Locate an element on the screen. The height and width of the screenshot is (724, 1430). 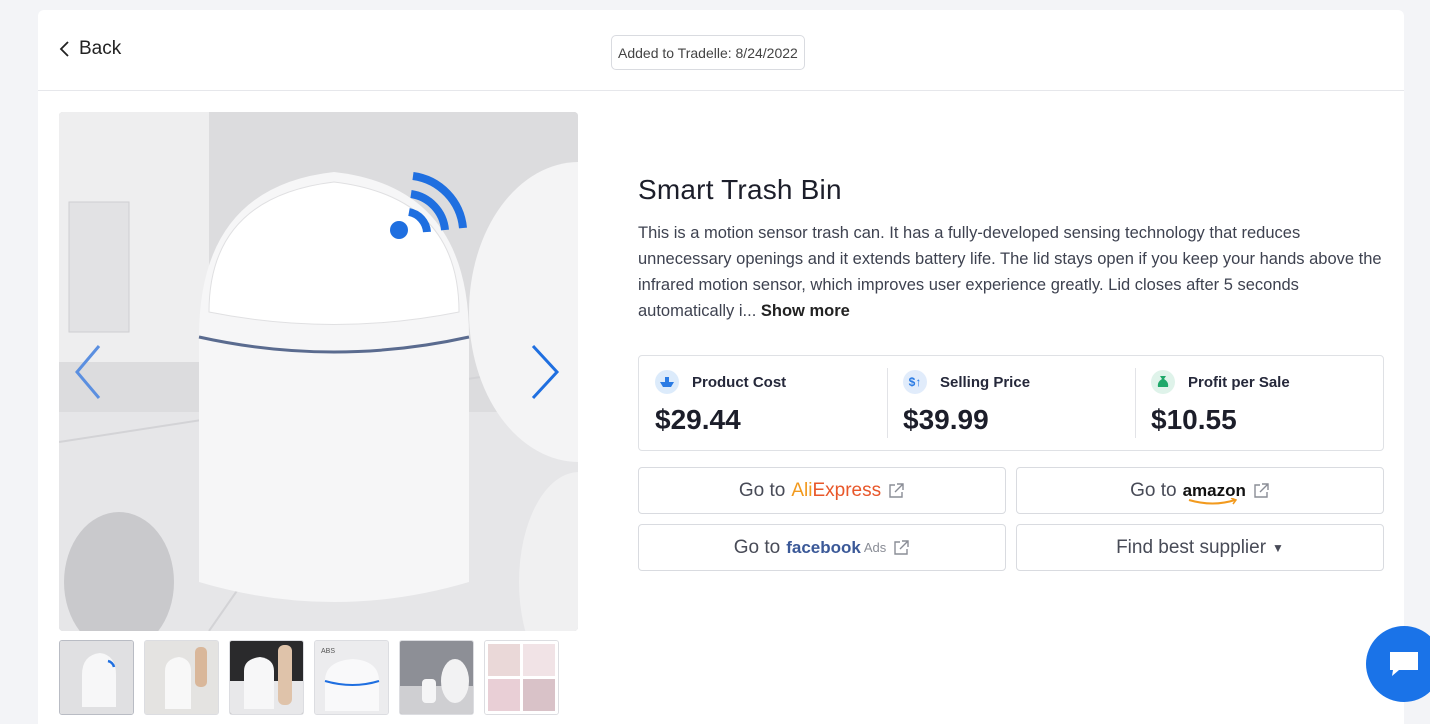
facebook-logo: facebook is located at coordinates (823, 547).